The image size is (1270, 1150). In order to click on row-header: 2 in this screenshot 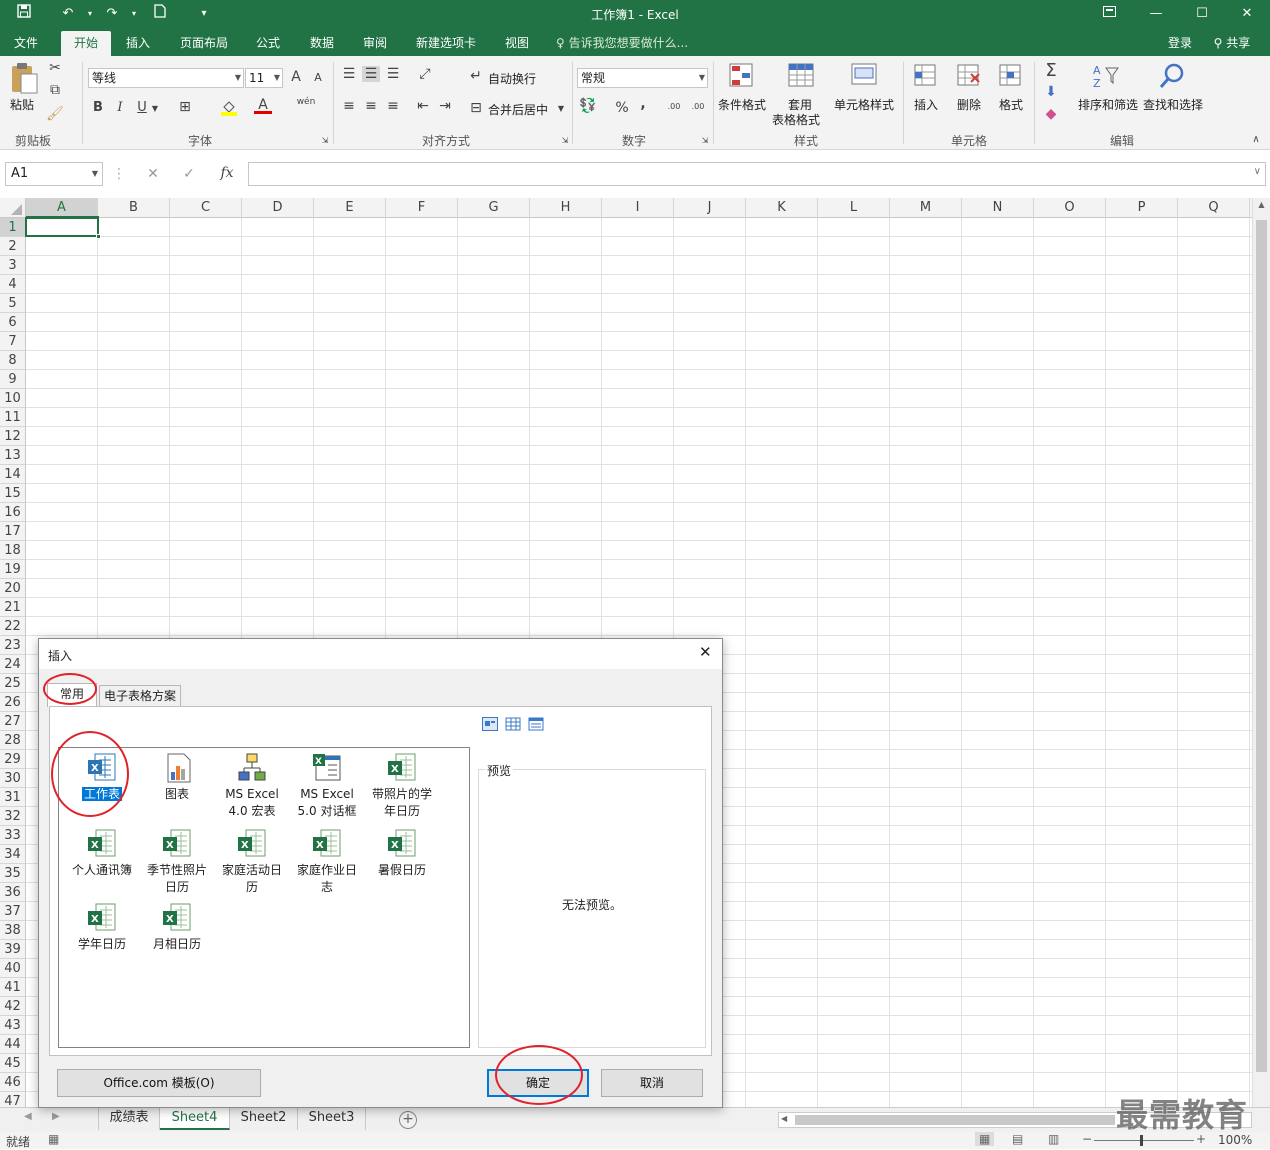, I will do `click(13, 246)`.